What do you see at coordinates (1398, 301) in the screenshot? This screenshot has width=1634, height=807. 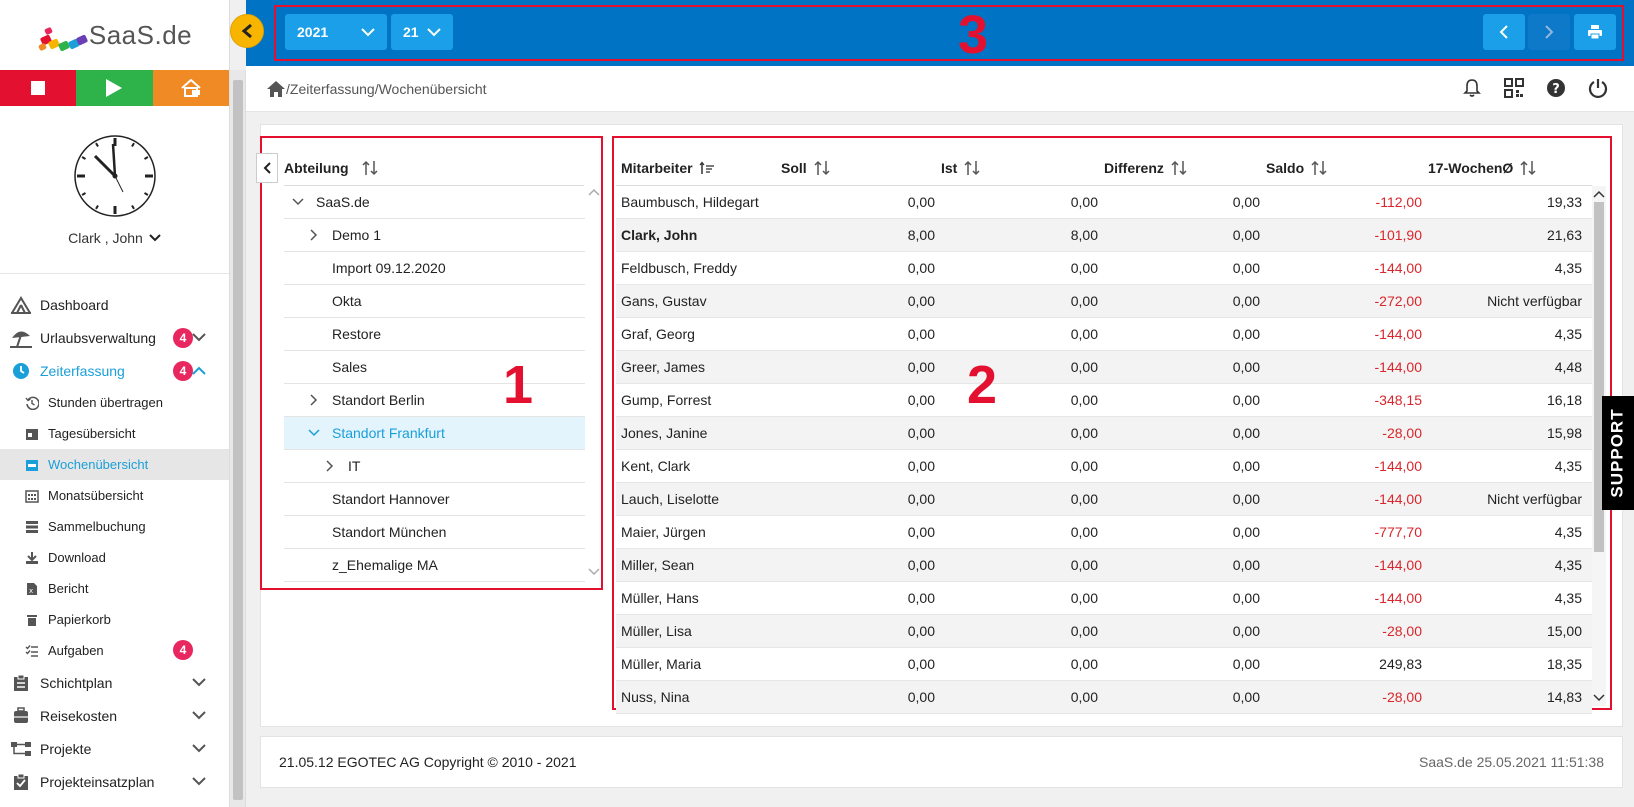 I see `value-cell: -272,00` at bounding box center [1398, 301].